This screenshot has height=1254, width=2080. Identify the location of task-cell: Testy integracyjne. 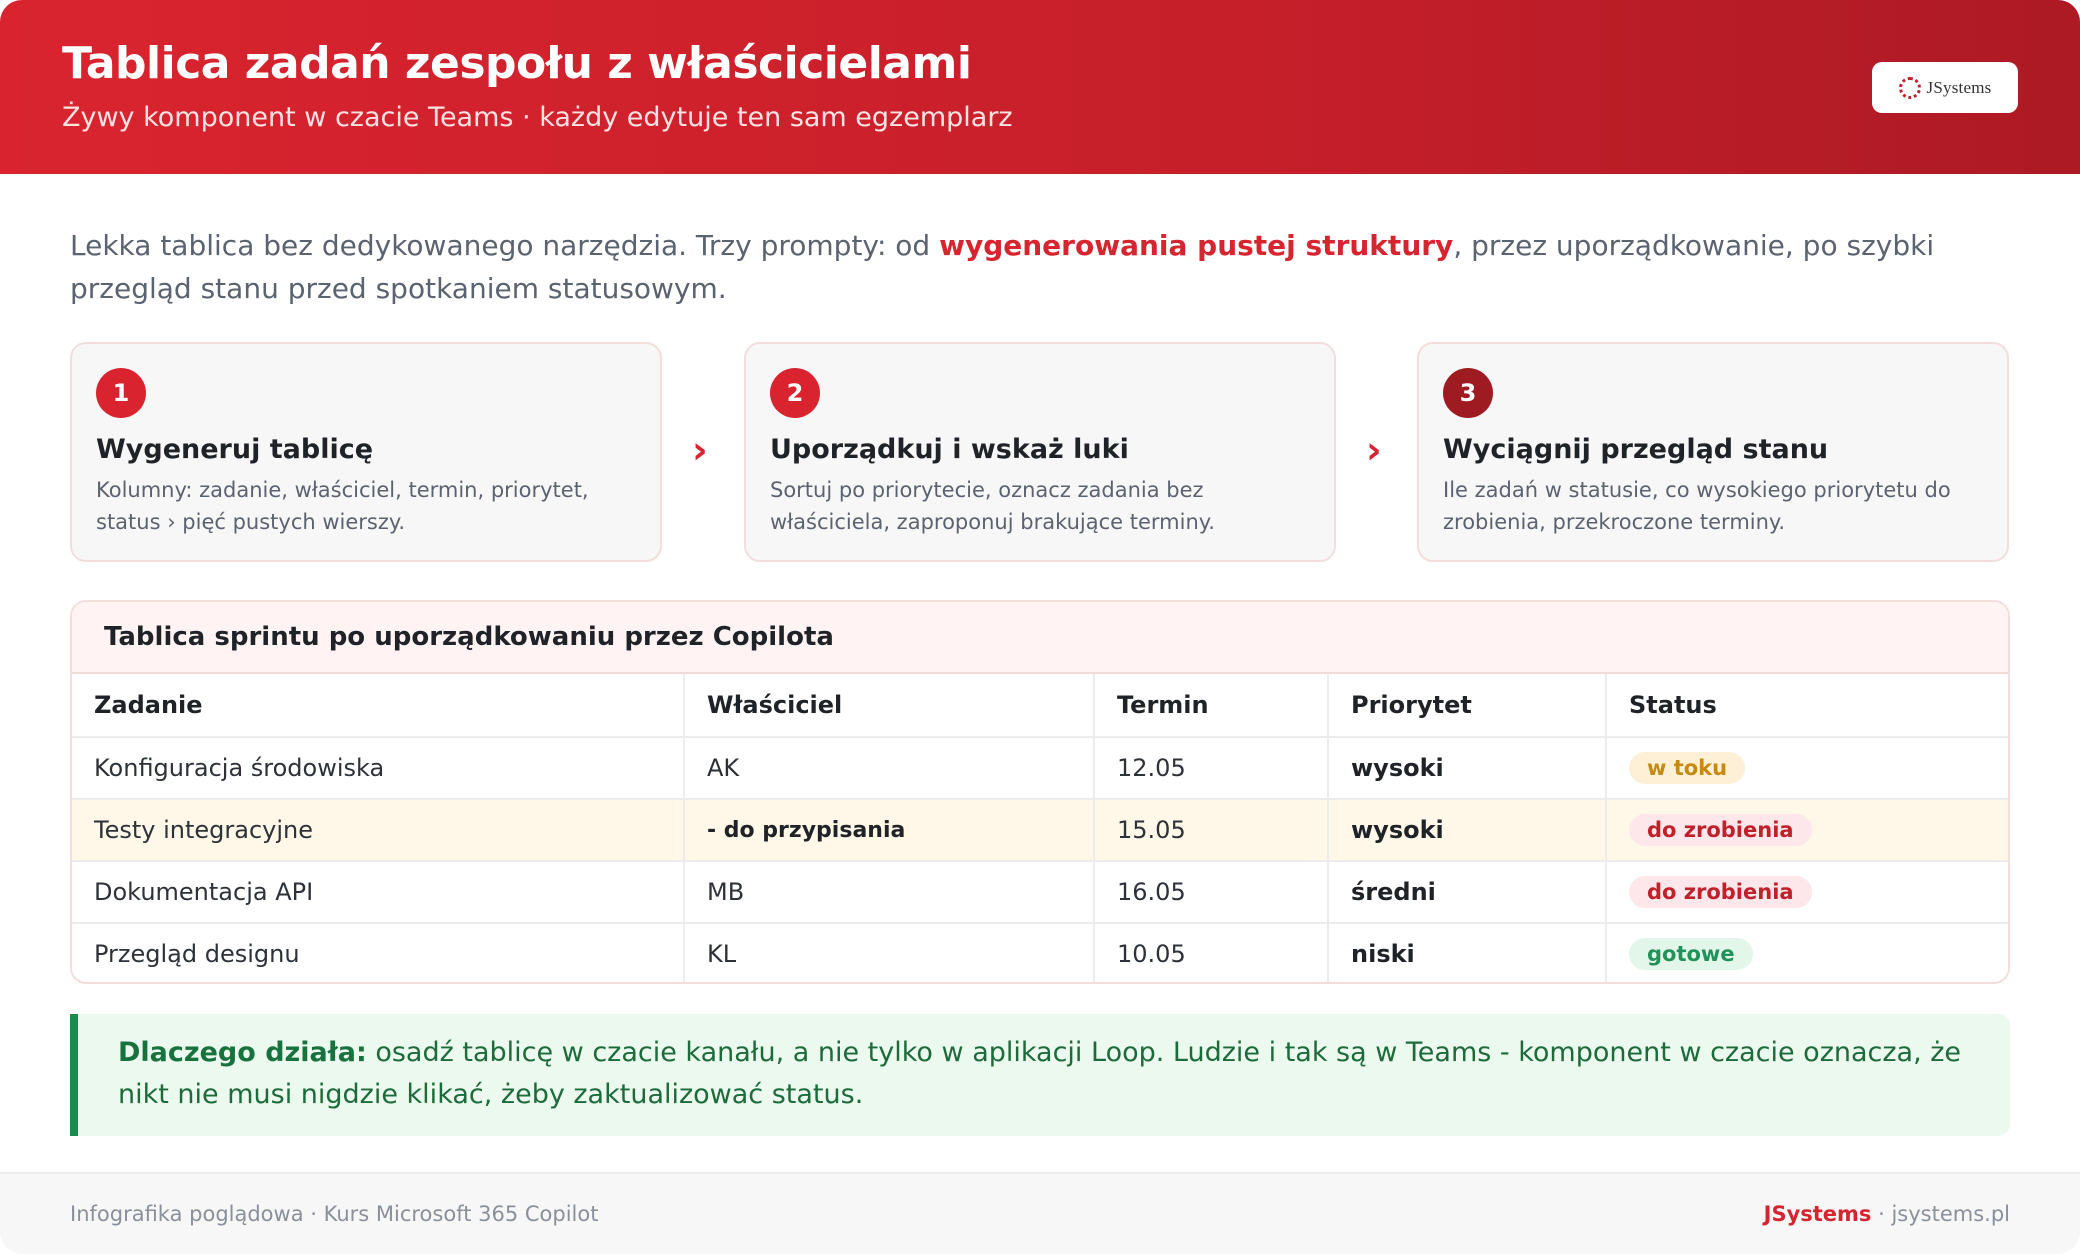
(378, 830).